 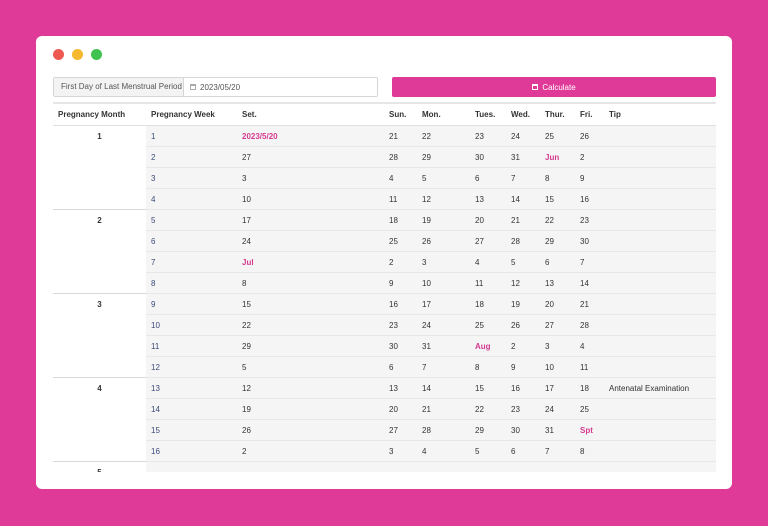 What do you see at coordinates (523, 325) in the screenshot?
I see `day-cell-wed: 26` at bounding box center [523, 325].